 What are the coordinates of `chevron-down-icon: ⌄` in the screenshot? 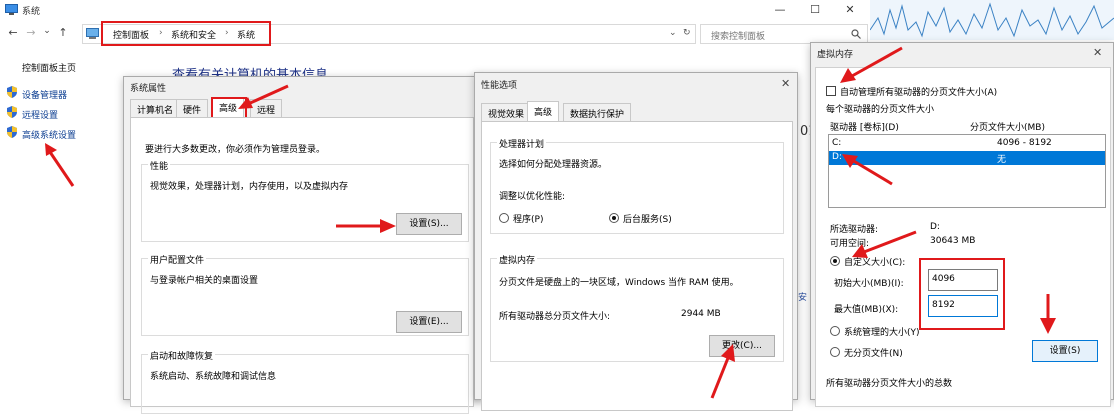 It's located at (673, 33).